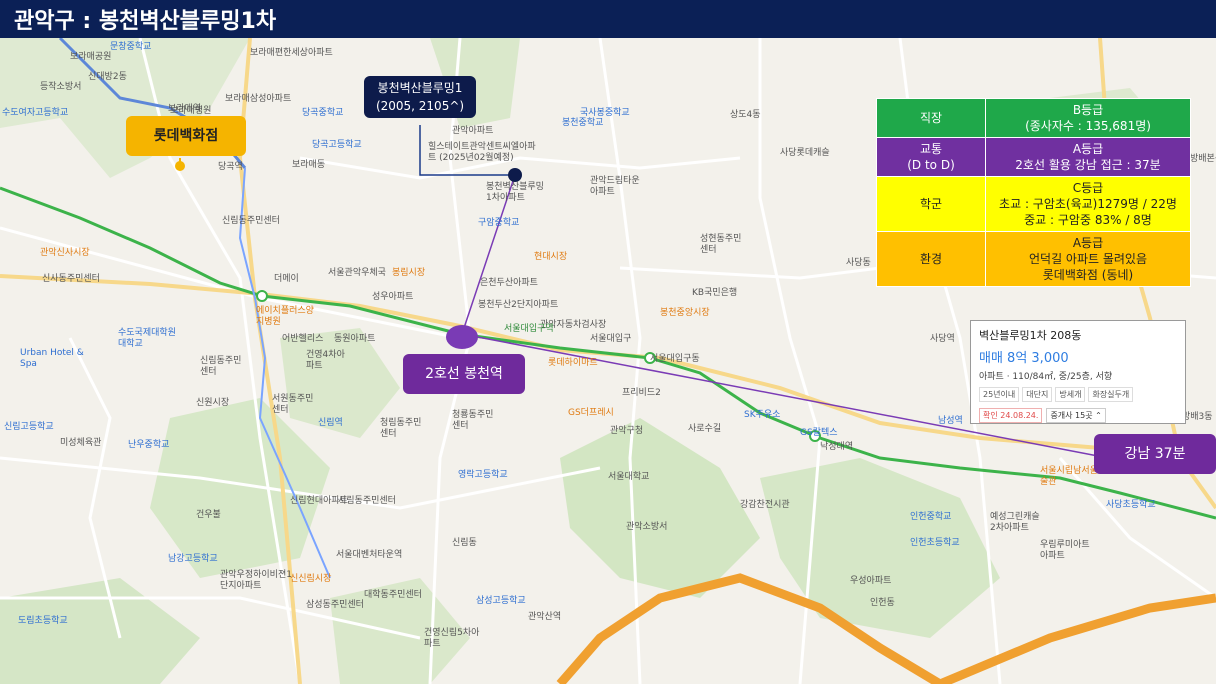 The width and height of the screenshot is (1216, 684). Describe the element at coordinates (464, 374) in the screenshot. I see `station-callout: 2호선 봉천역` at that location.